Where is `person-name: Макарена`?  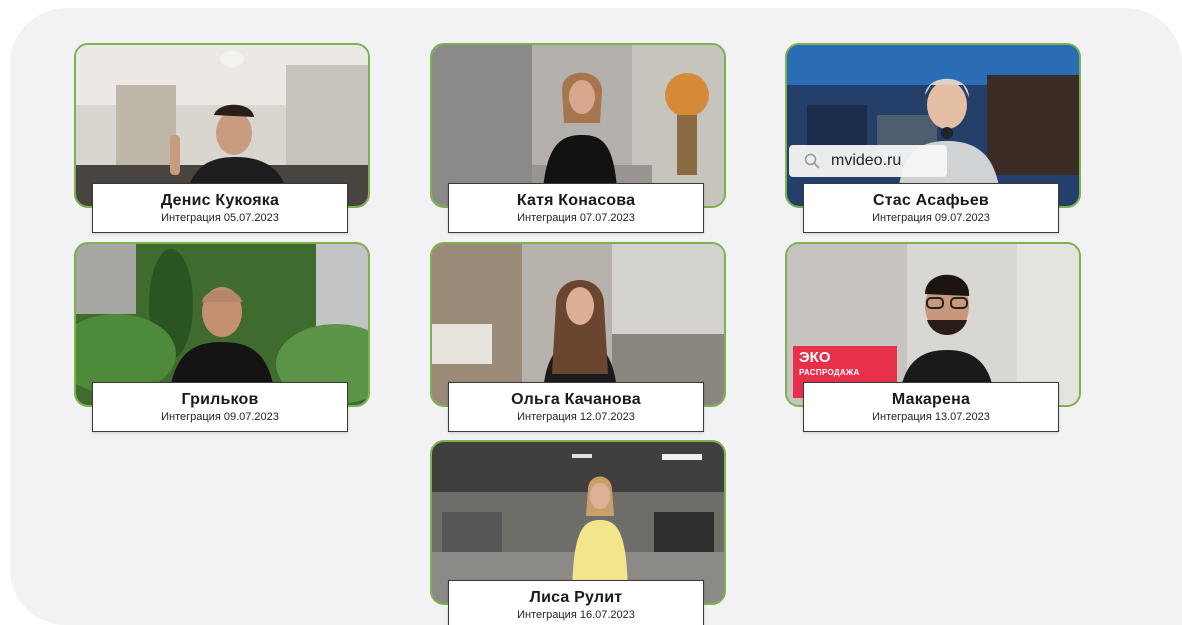
person-name: Макарена is located at coordinates (931, 399).